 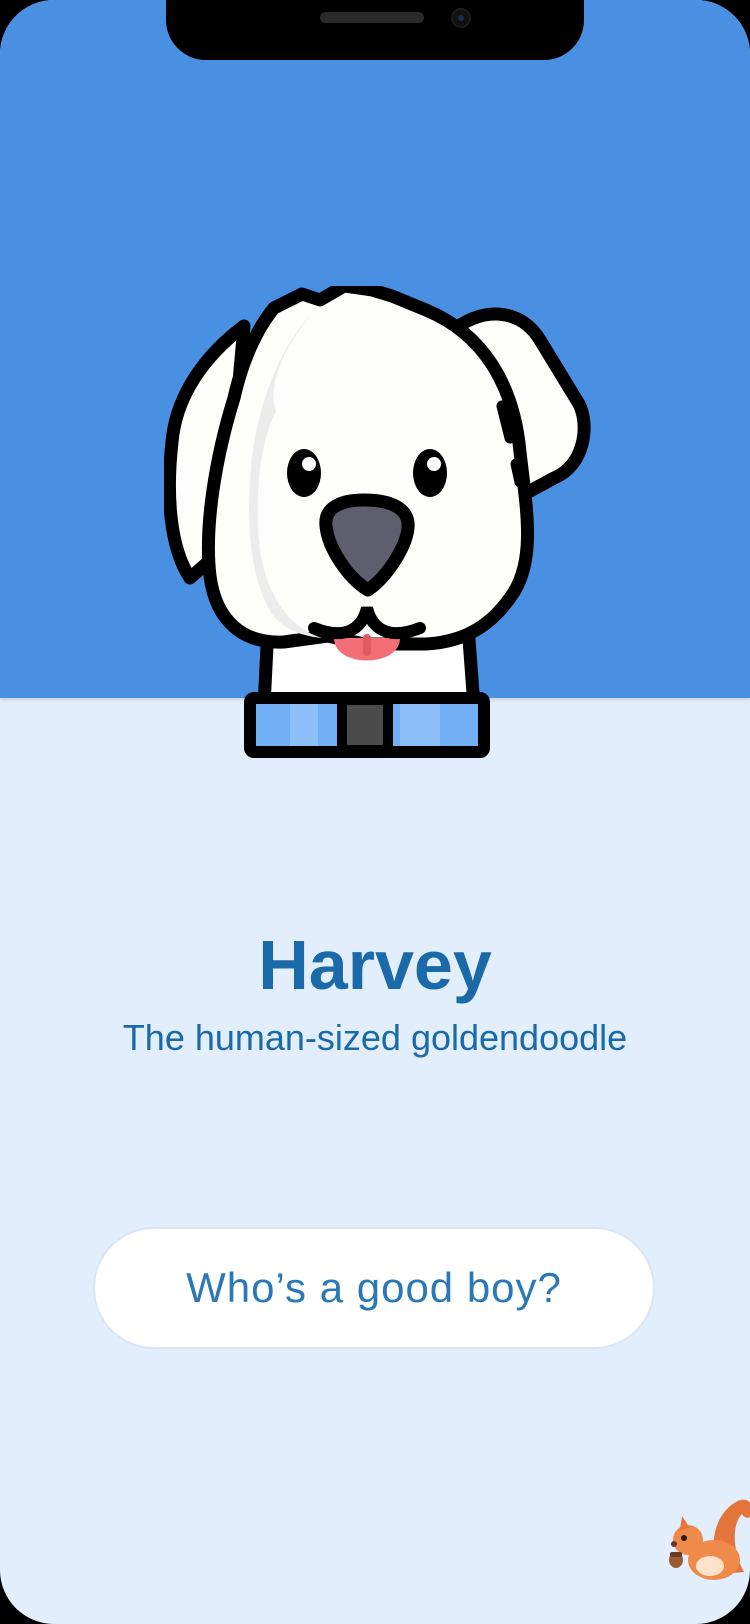 What do you see at coordinates (375, 965) in the screenshot?
I see `pet-name-title: Harvey` at bounding box center [375, 965].